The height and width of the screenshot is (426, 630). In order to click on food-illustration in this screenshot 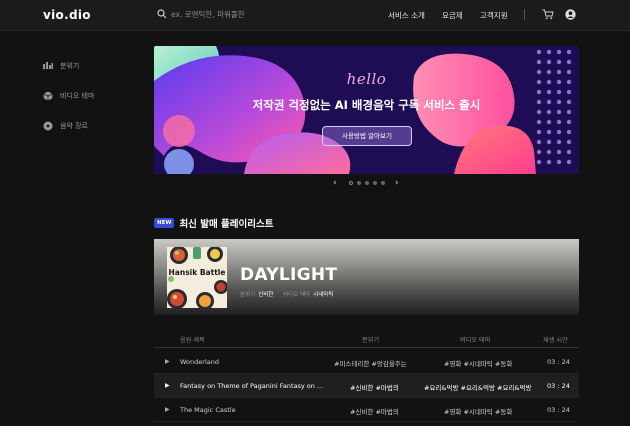, I will do `click(197, 277)`.